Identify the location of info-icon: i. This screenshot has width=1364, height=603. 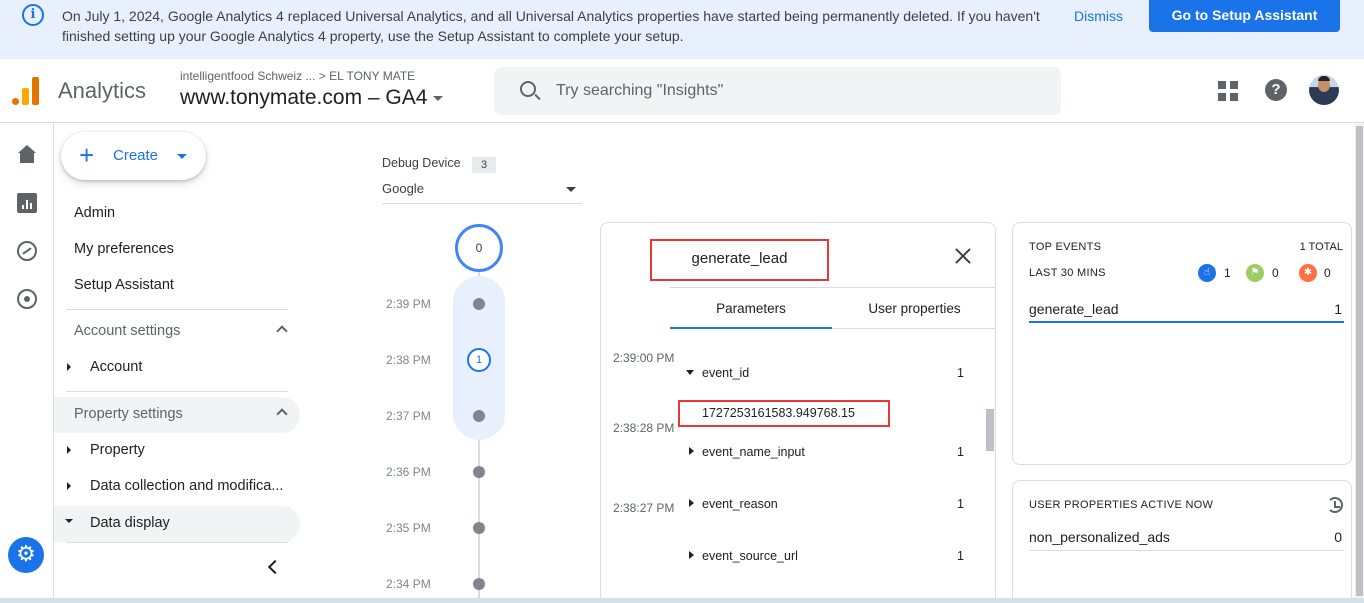
(33, 15).